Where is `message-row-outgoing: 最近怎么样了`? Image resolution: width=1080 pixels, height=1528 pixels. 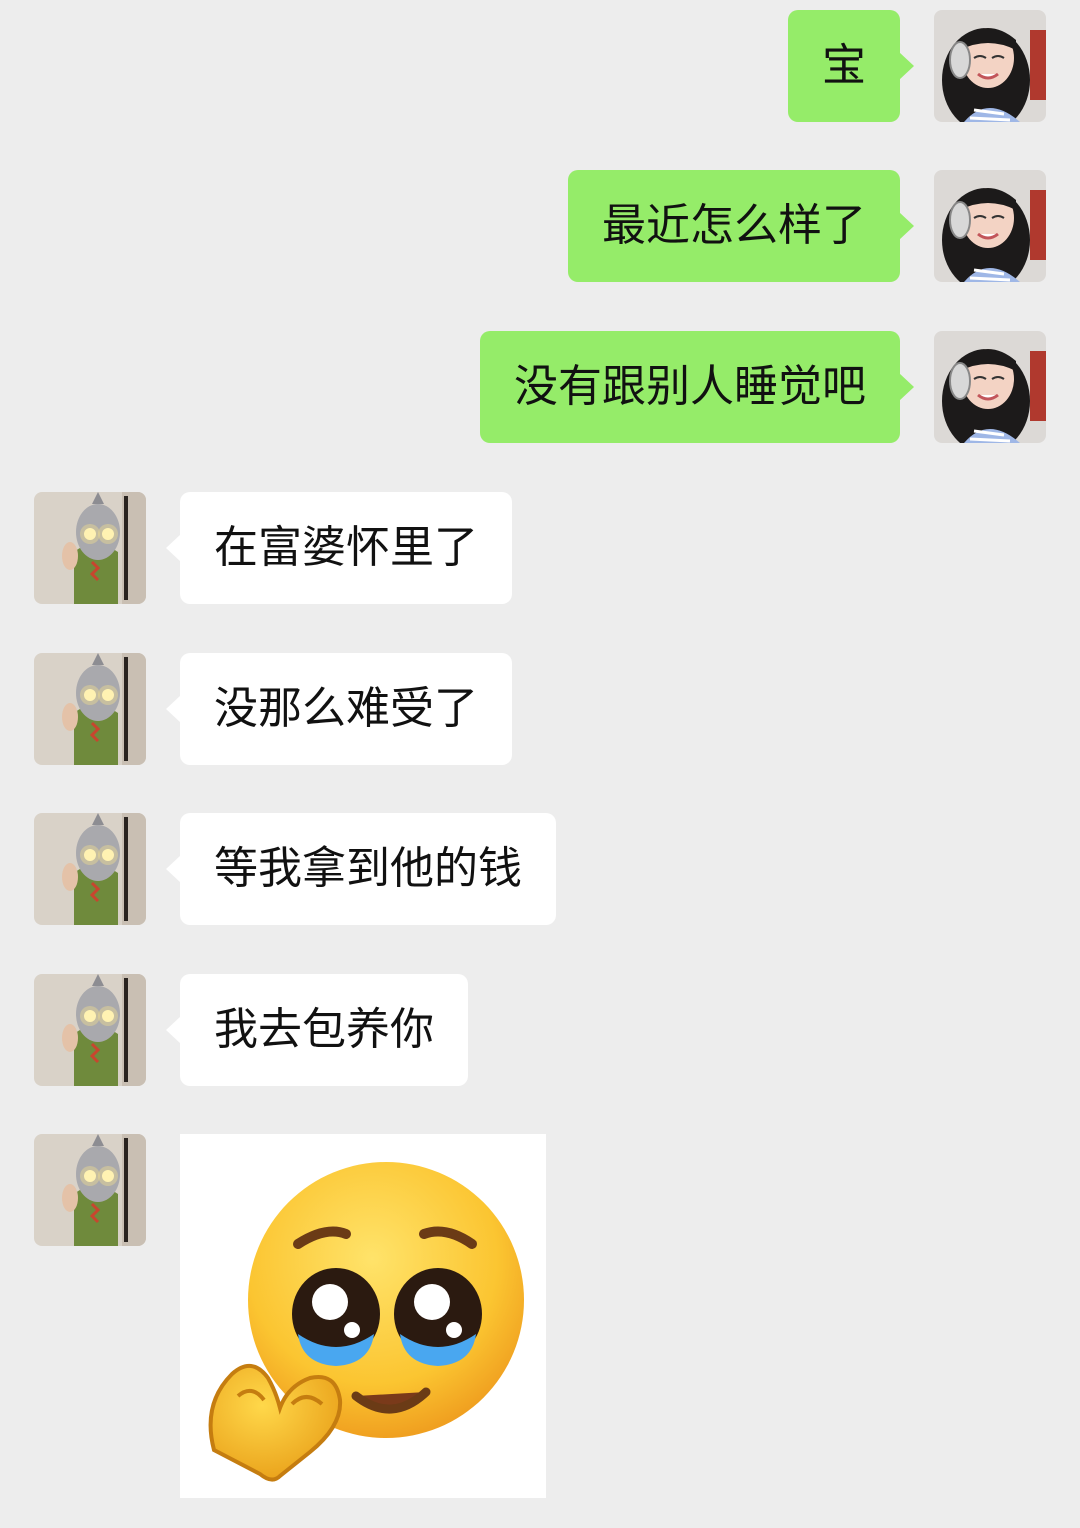 message-row-outgoing: 最近怎么样了 is located at coordinates (540, 226).